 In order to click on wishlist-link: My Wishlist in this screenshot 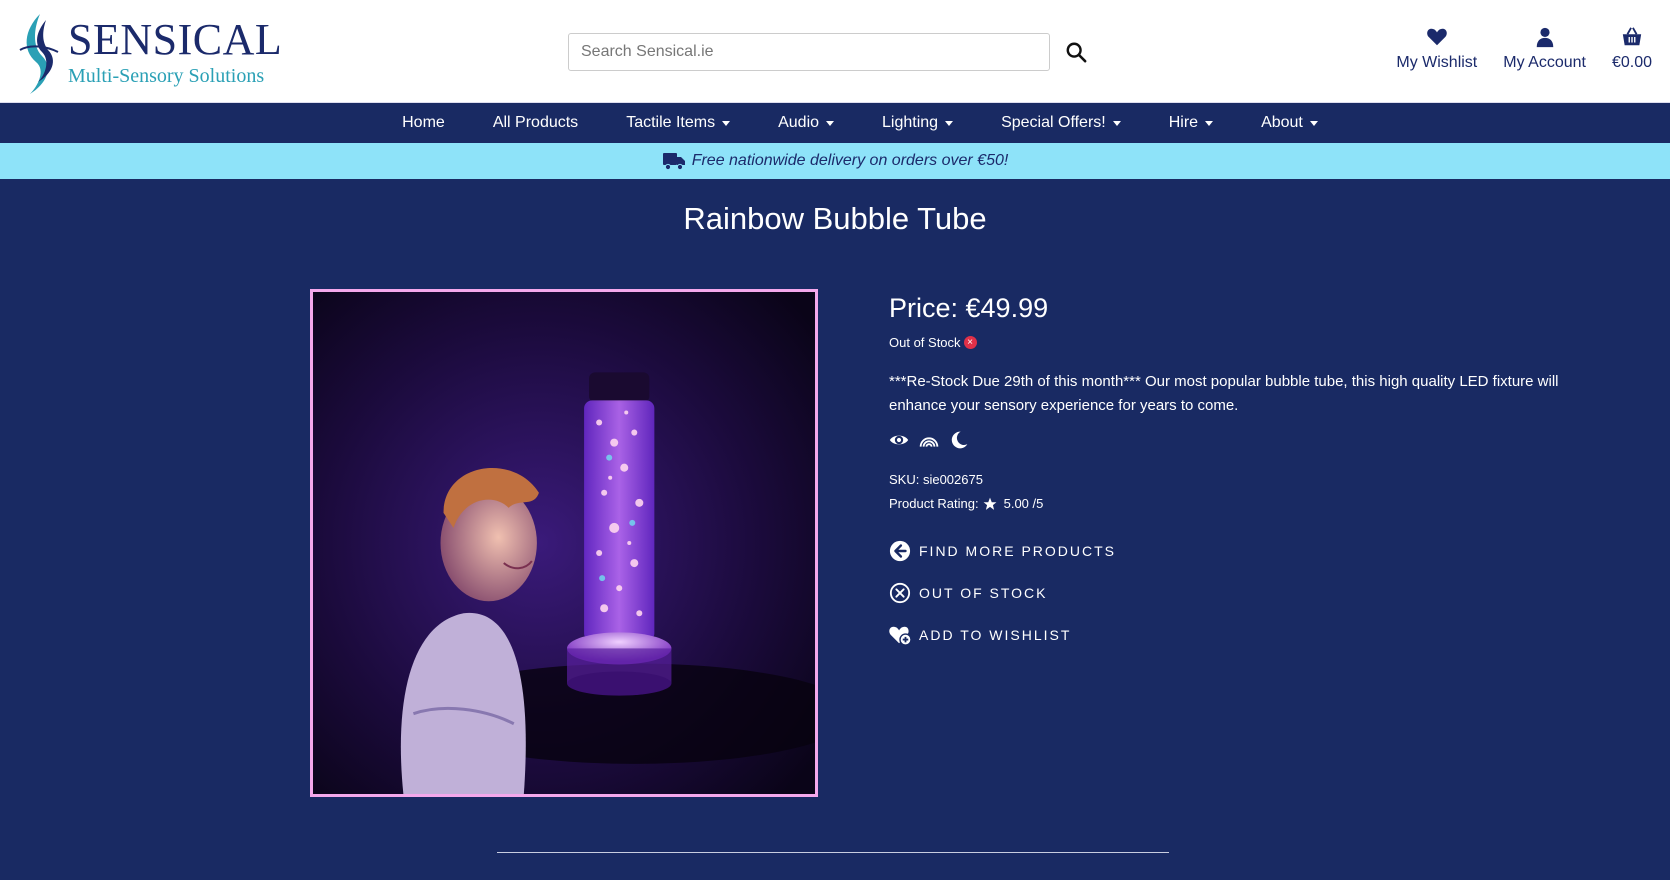, I will do `click(1436, 49)`.